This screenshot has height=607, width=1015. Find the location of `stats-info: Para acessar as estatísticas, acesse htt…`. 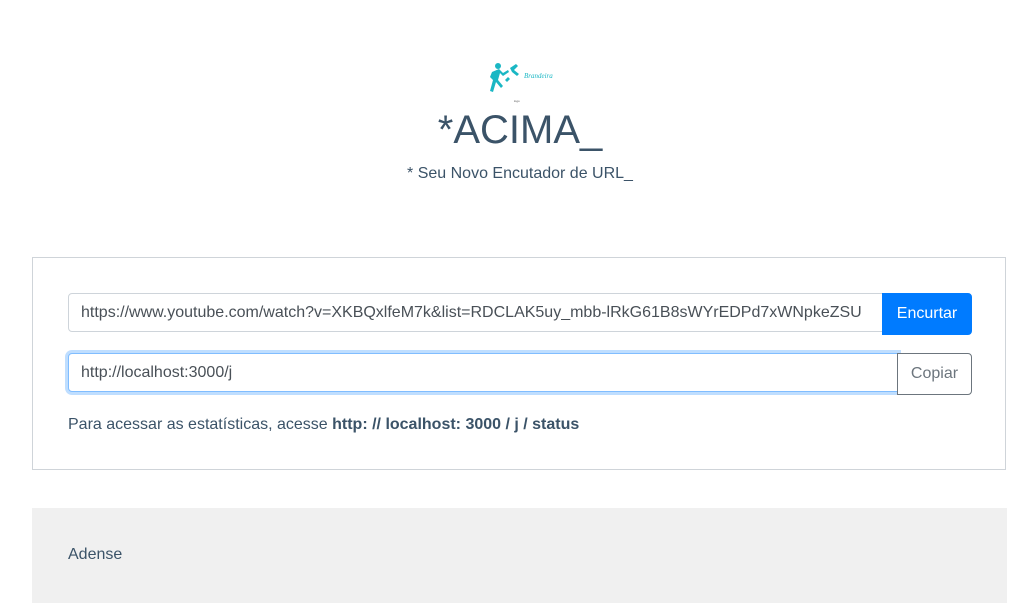

stats-info: Para acessar as estatísticas, acesse htt… is located at coordinates (323, 425).